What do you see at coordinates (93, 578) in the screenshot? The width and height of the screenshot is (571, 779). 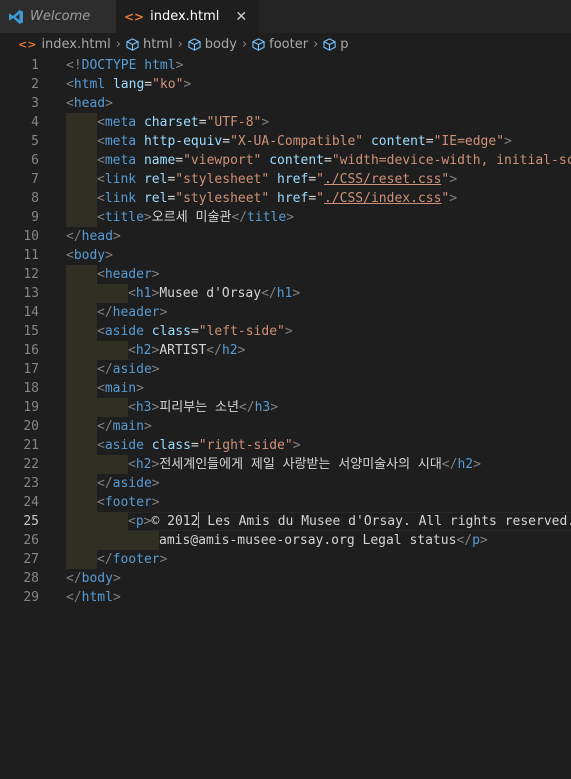 I see `code-text: </body>` at bounding box center [93, 578].